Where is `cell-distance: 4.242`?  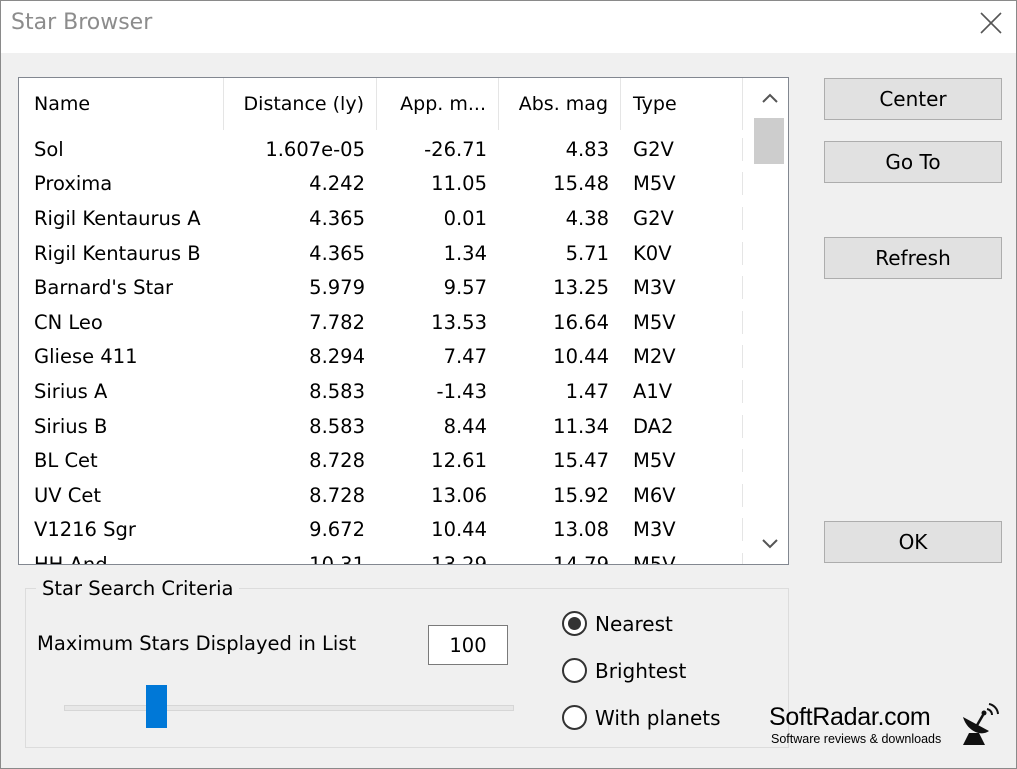 cell-distance: 4.242 is located at coordinates (337, 184).